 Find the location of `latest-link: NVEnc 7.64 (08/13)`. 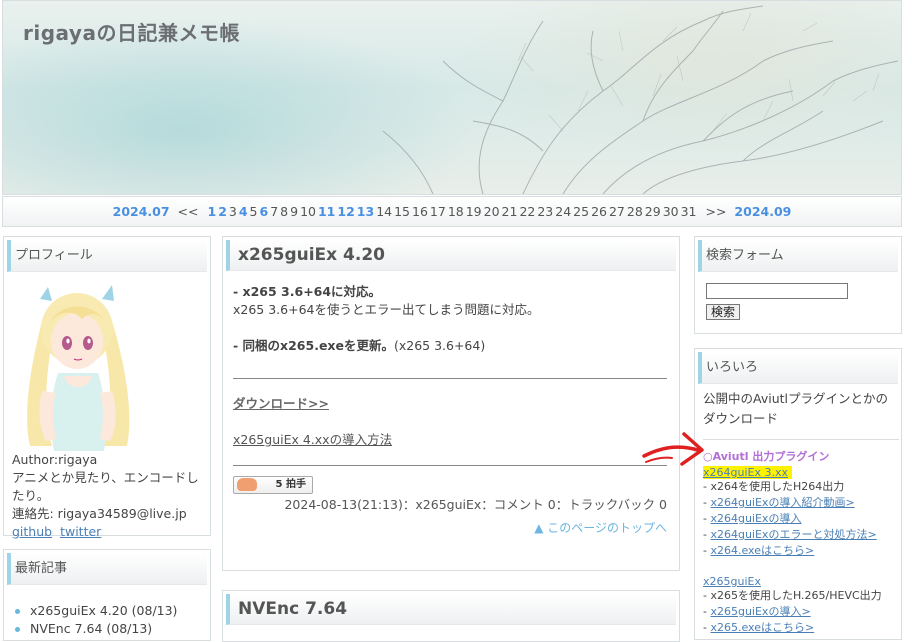

latest-link: NVEnc 7.64 (08/13) is located at coordinates (91, 628).